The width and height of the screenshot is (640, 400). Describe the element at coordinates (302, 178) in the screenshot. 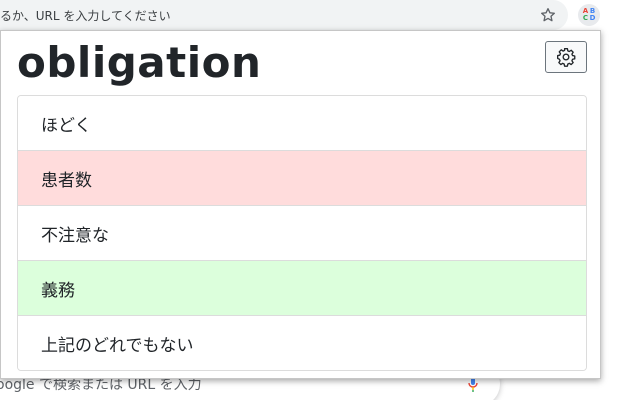

I see `answer-option-wrong: 患者数` at that location.